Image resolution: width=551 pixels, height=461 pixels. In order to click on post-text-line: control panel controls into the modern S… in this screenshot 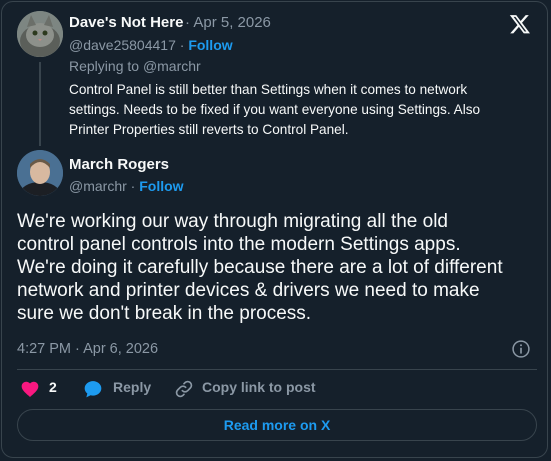, I will do `click(239, 244)`.